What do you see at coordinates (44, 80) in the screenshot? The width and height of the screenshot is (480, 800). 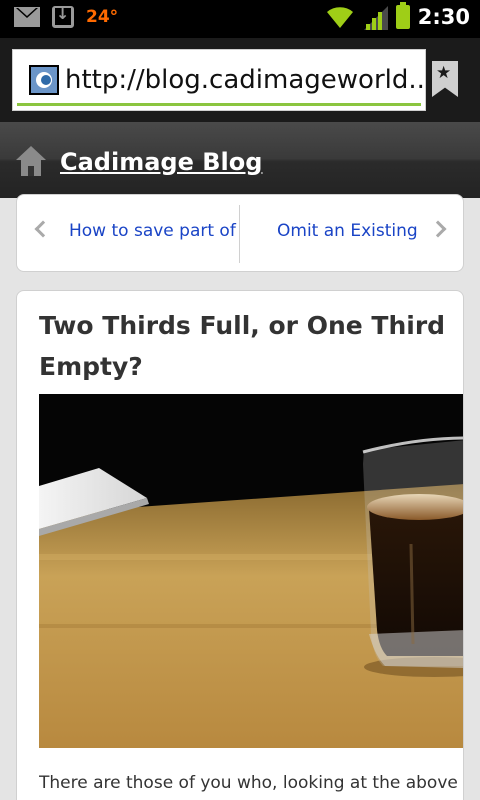 I see `site-favicon-icon` at bounding box center [44, 80].